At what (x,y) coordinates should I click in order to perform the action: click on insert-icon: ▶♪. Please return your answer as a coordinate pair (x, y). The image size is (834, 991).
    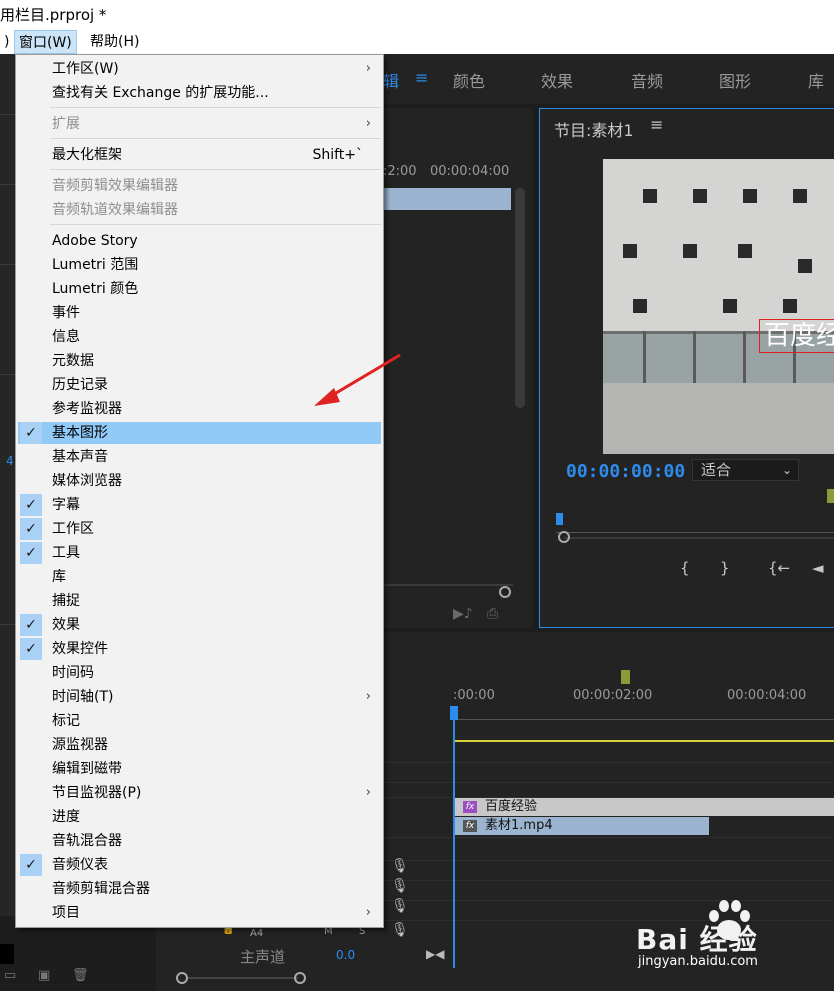
    Looking at the image, I should click on (463, 614).